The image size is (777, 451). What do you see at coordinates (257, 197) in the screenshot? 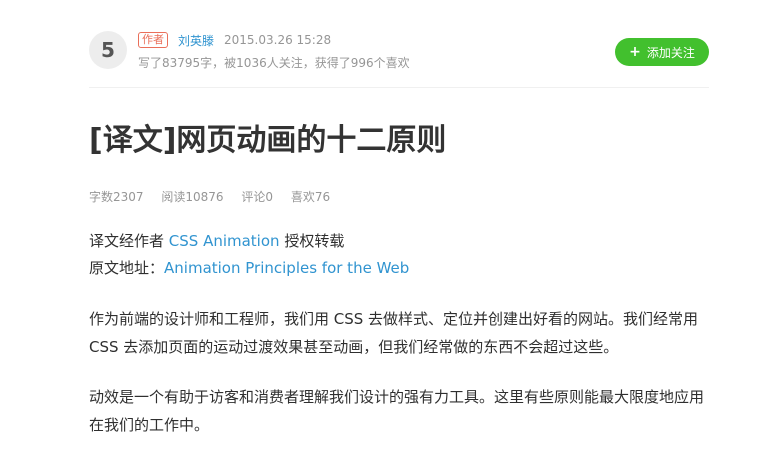
I see `comment-count: 评论0` at bounding box center [257, 197].